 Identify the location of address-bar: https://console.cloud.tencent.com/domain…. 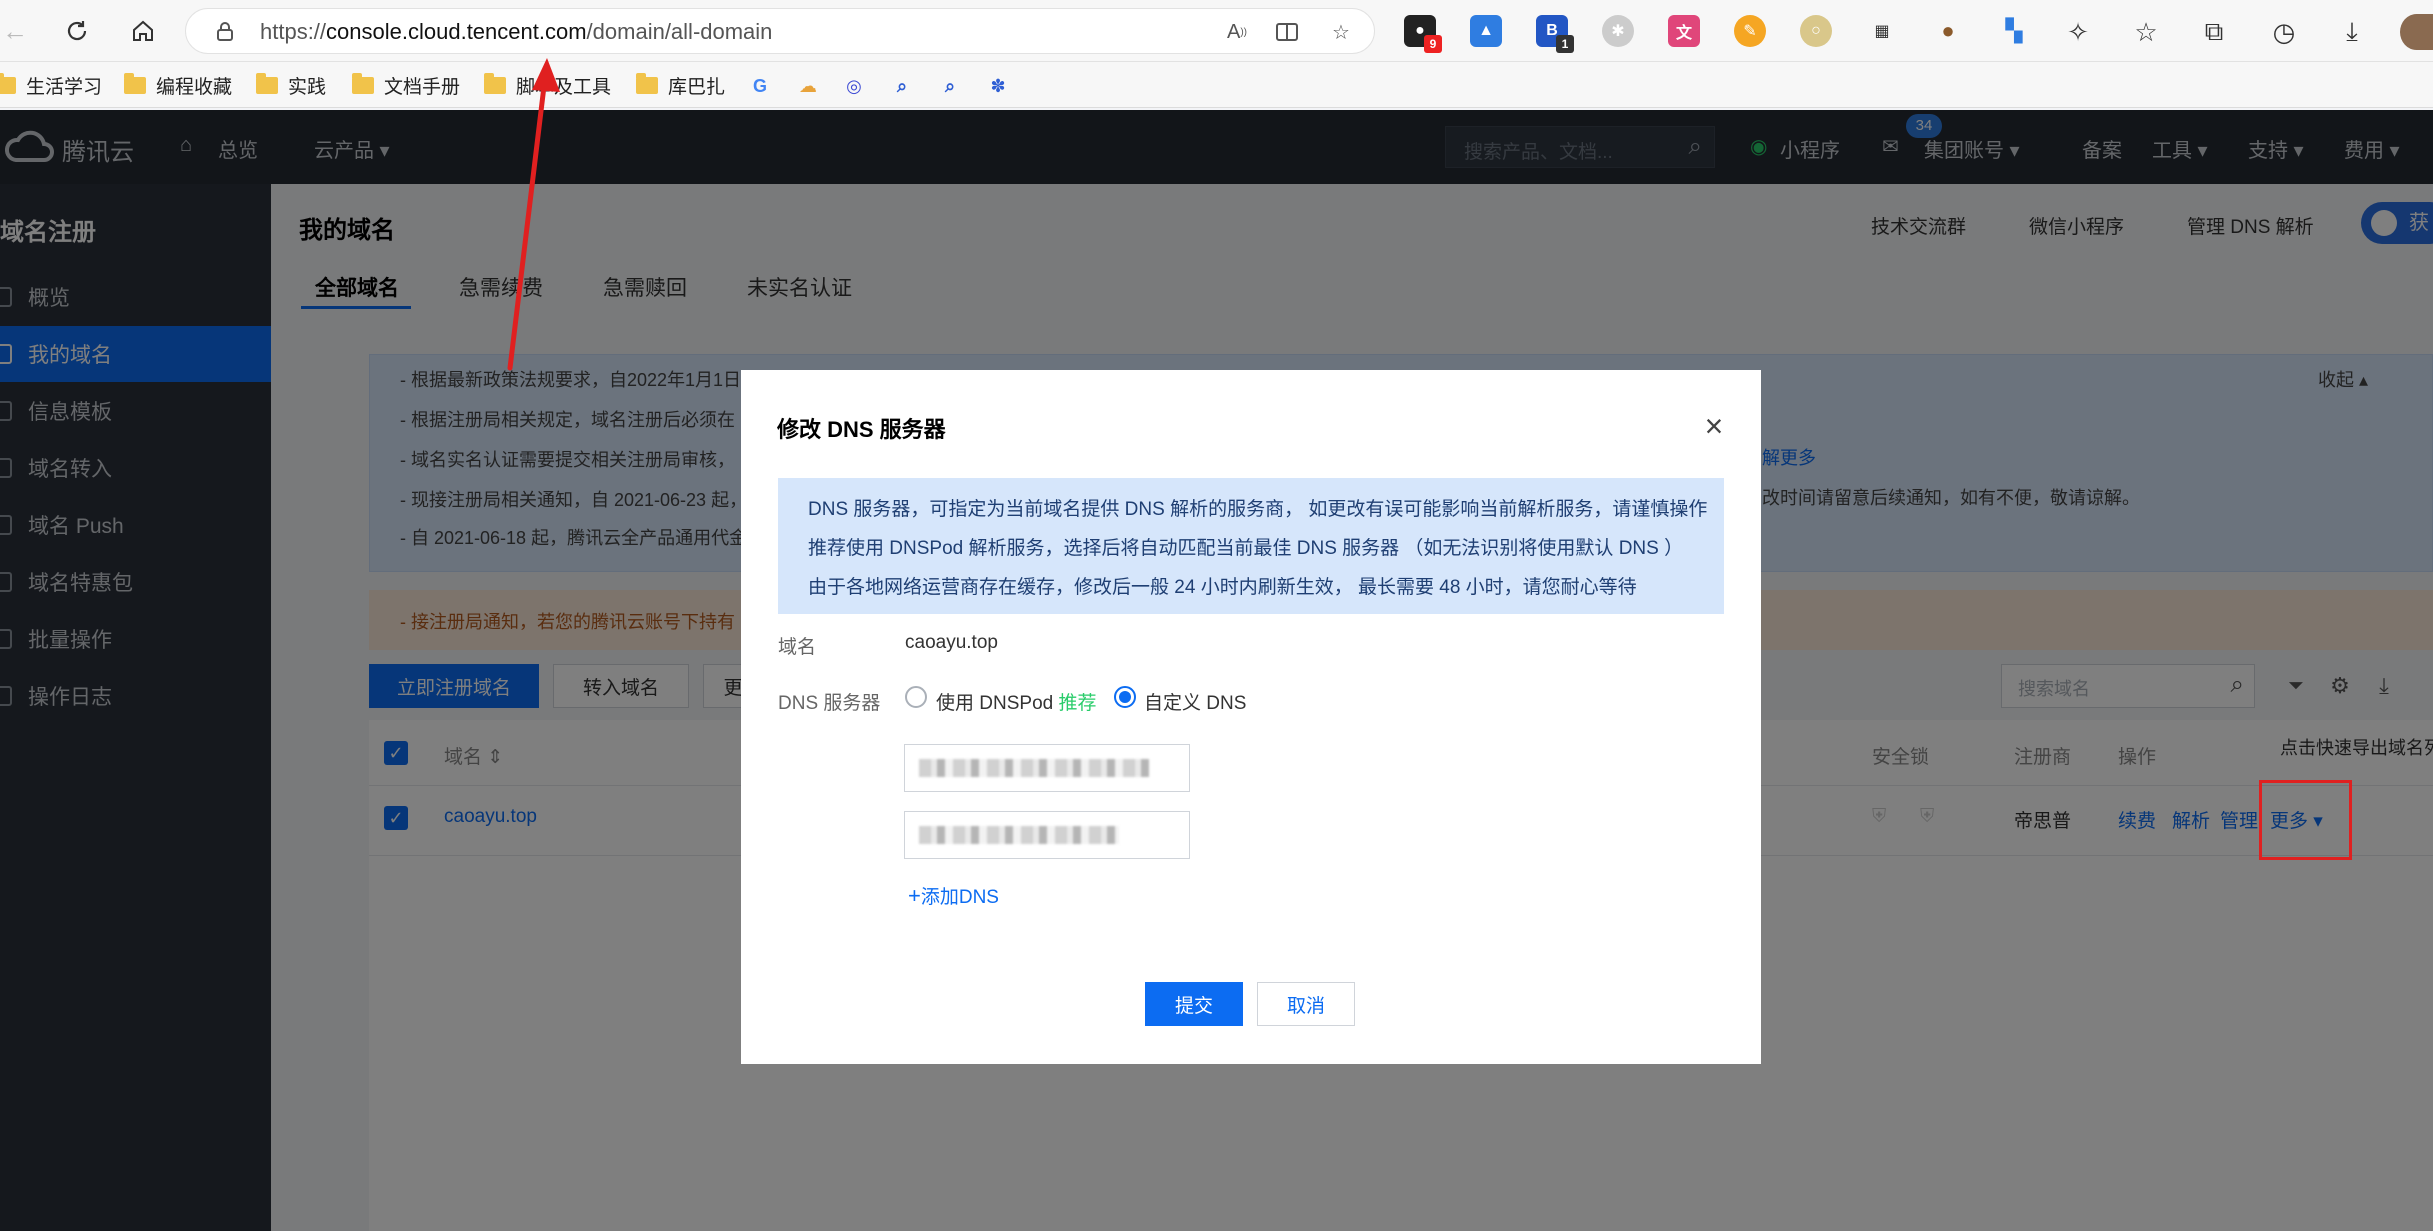
(780, 31).